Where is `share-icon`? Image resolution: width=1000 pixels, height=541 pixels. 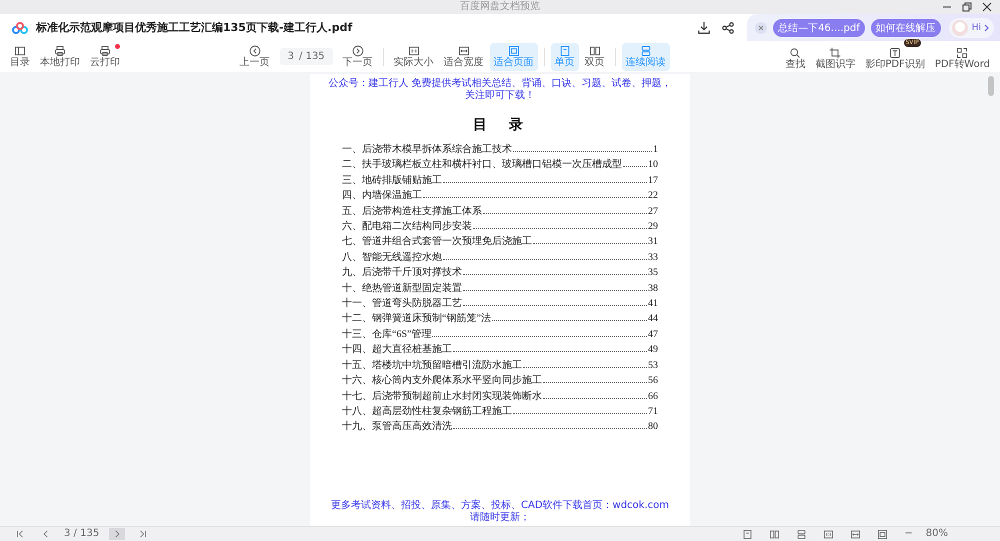 share-icon is located at coordinates (728, 27).